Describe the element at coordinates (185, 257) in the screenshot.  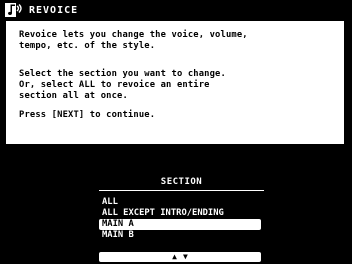
I see `triangle-down-icon: ▼` at that location.